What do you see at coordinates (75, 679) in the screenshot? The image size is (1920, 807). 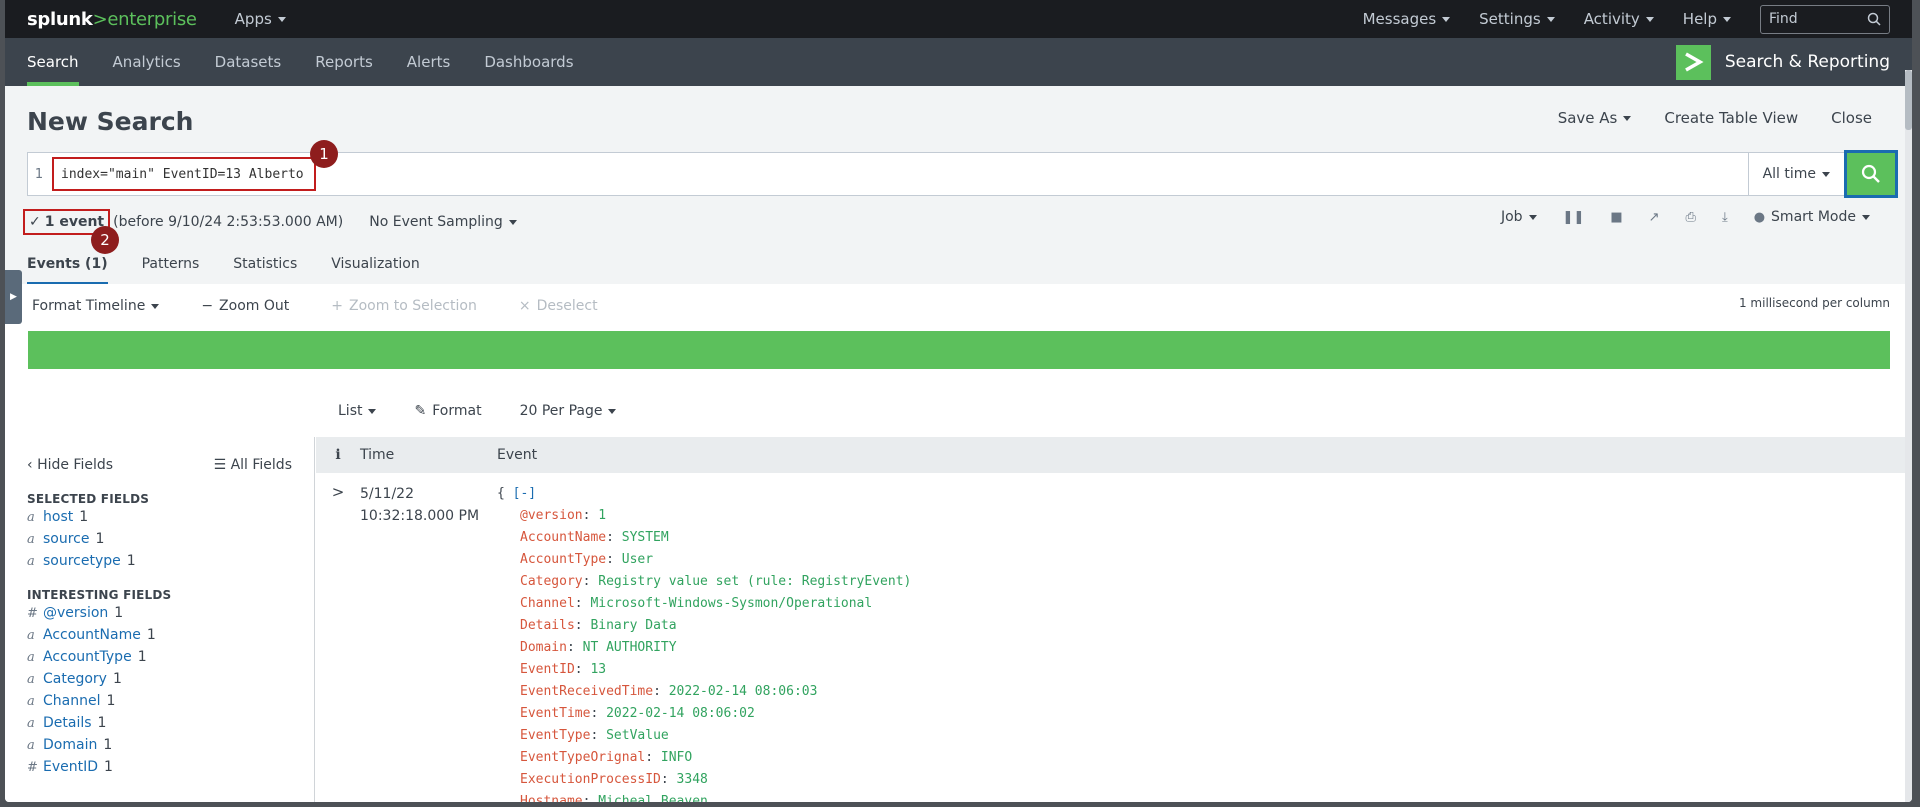 I see `field-name: Category` at bounding box center [75, 679].